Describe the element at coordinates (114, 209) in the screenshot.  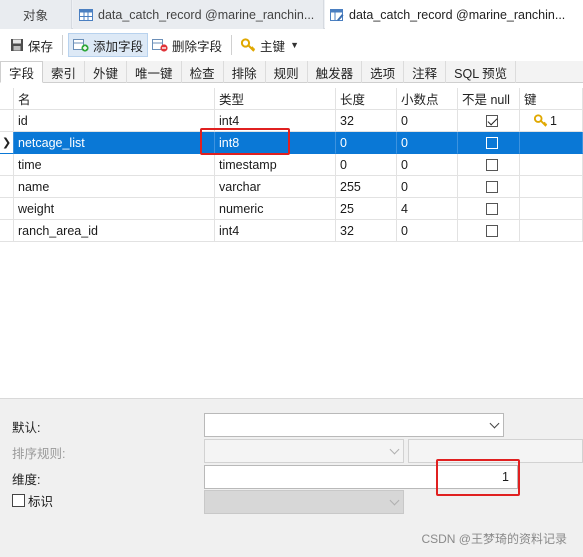
I see `field-name-cell: weight` at that location.